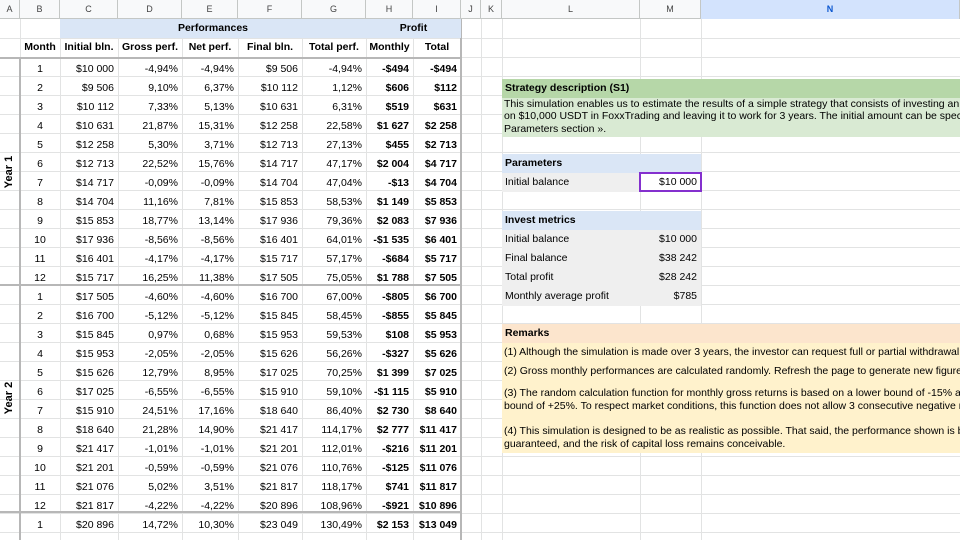 The image size is (960, 540). What do you see at coordinates (40, 487) in the screenshot?
I see `table-cell-month: 11` at bounding box center [40, 487].